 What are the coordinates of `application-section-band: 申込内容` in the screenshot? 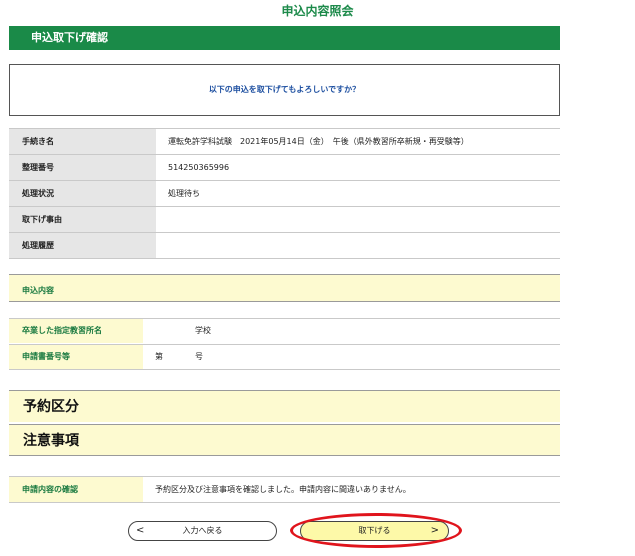 It's located at (284, 288).